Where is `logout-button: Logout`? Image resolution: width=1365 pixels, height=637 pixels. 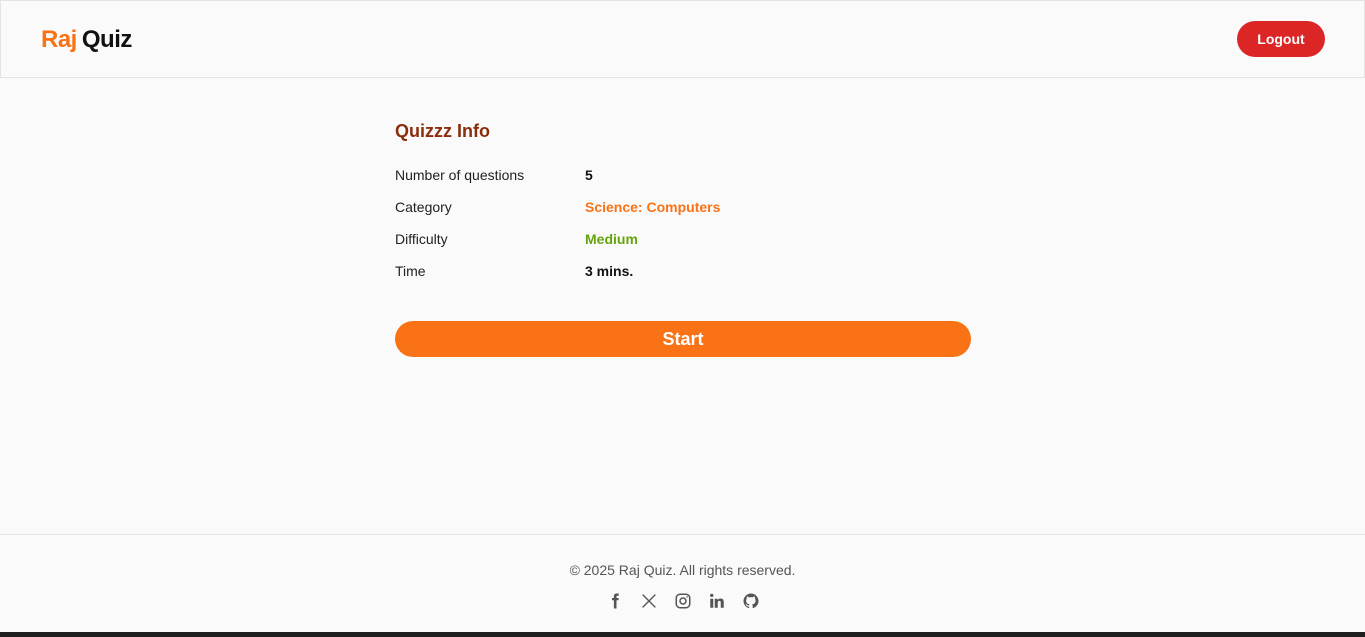 logout-button: Logout is located at coordinates (1281, 39).